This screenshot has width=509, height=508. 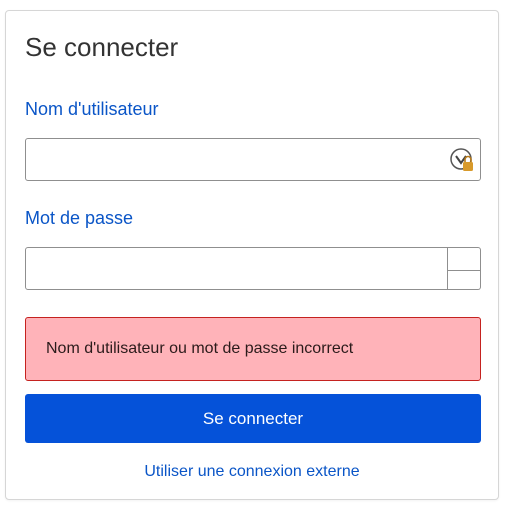 I want to click on password-label: Mot de passe, so click(x=79, y=218).